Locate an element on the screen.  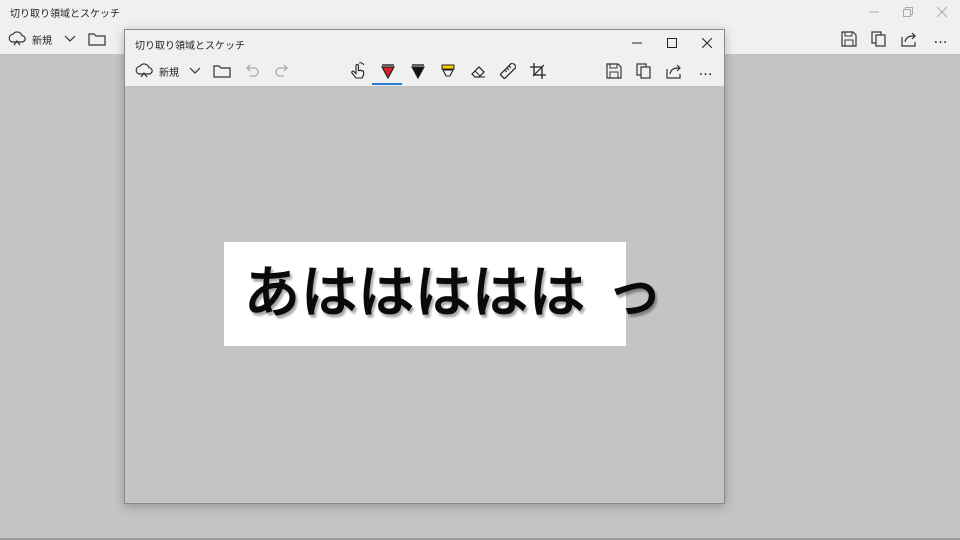
share-button is located at coordinates (674, 71).